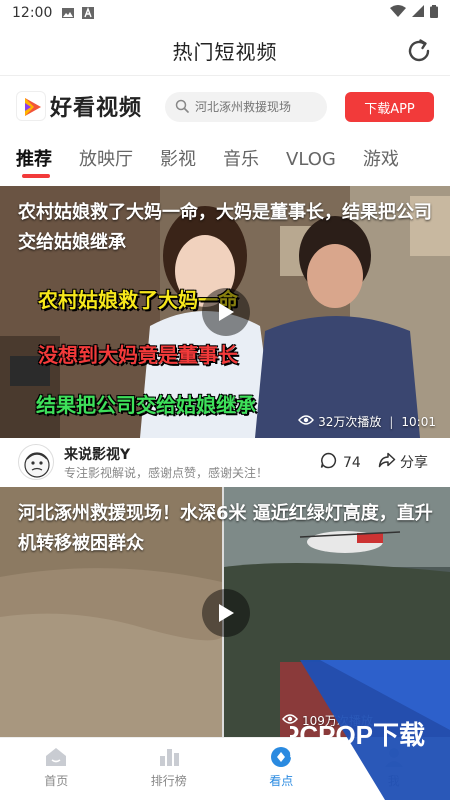 This screenshot has width=450, height=800. Describe the element at coordinates (225, 13) in the screenshot. I see `status-bar: 12:00` at that location.